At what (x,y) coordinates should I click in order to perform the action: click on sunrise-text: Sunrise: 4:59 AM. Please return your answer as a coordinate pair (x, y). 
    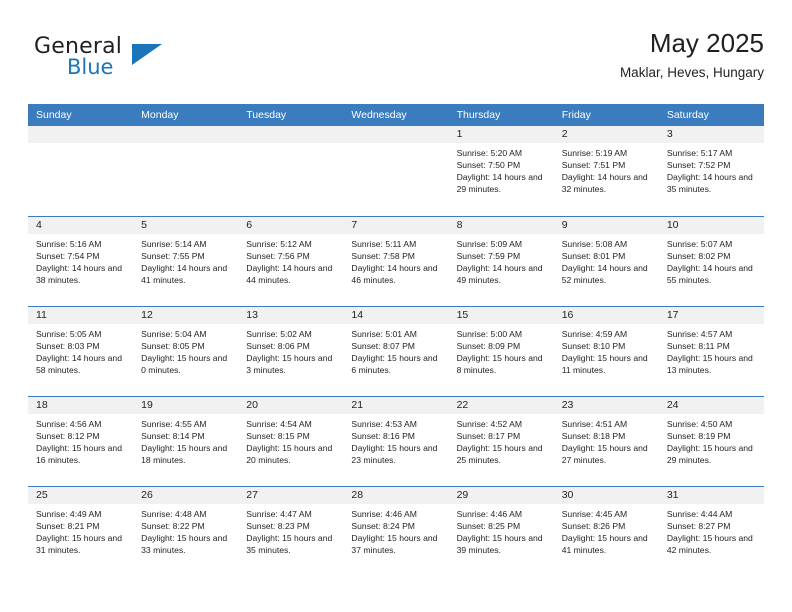
    Looking at the image, I should click on (594, 334).